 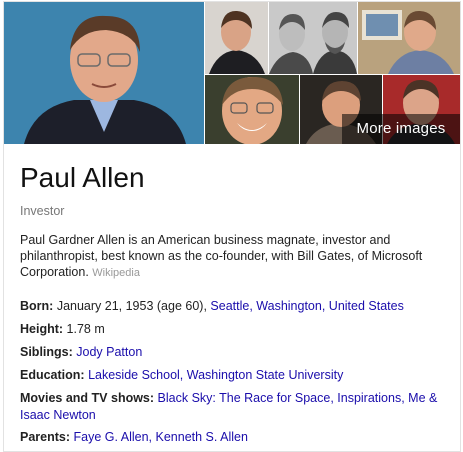 I want to click on link-black-sky: Black Sky: The Race for Space,, so click(x=246, y=398).